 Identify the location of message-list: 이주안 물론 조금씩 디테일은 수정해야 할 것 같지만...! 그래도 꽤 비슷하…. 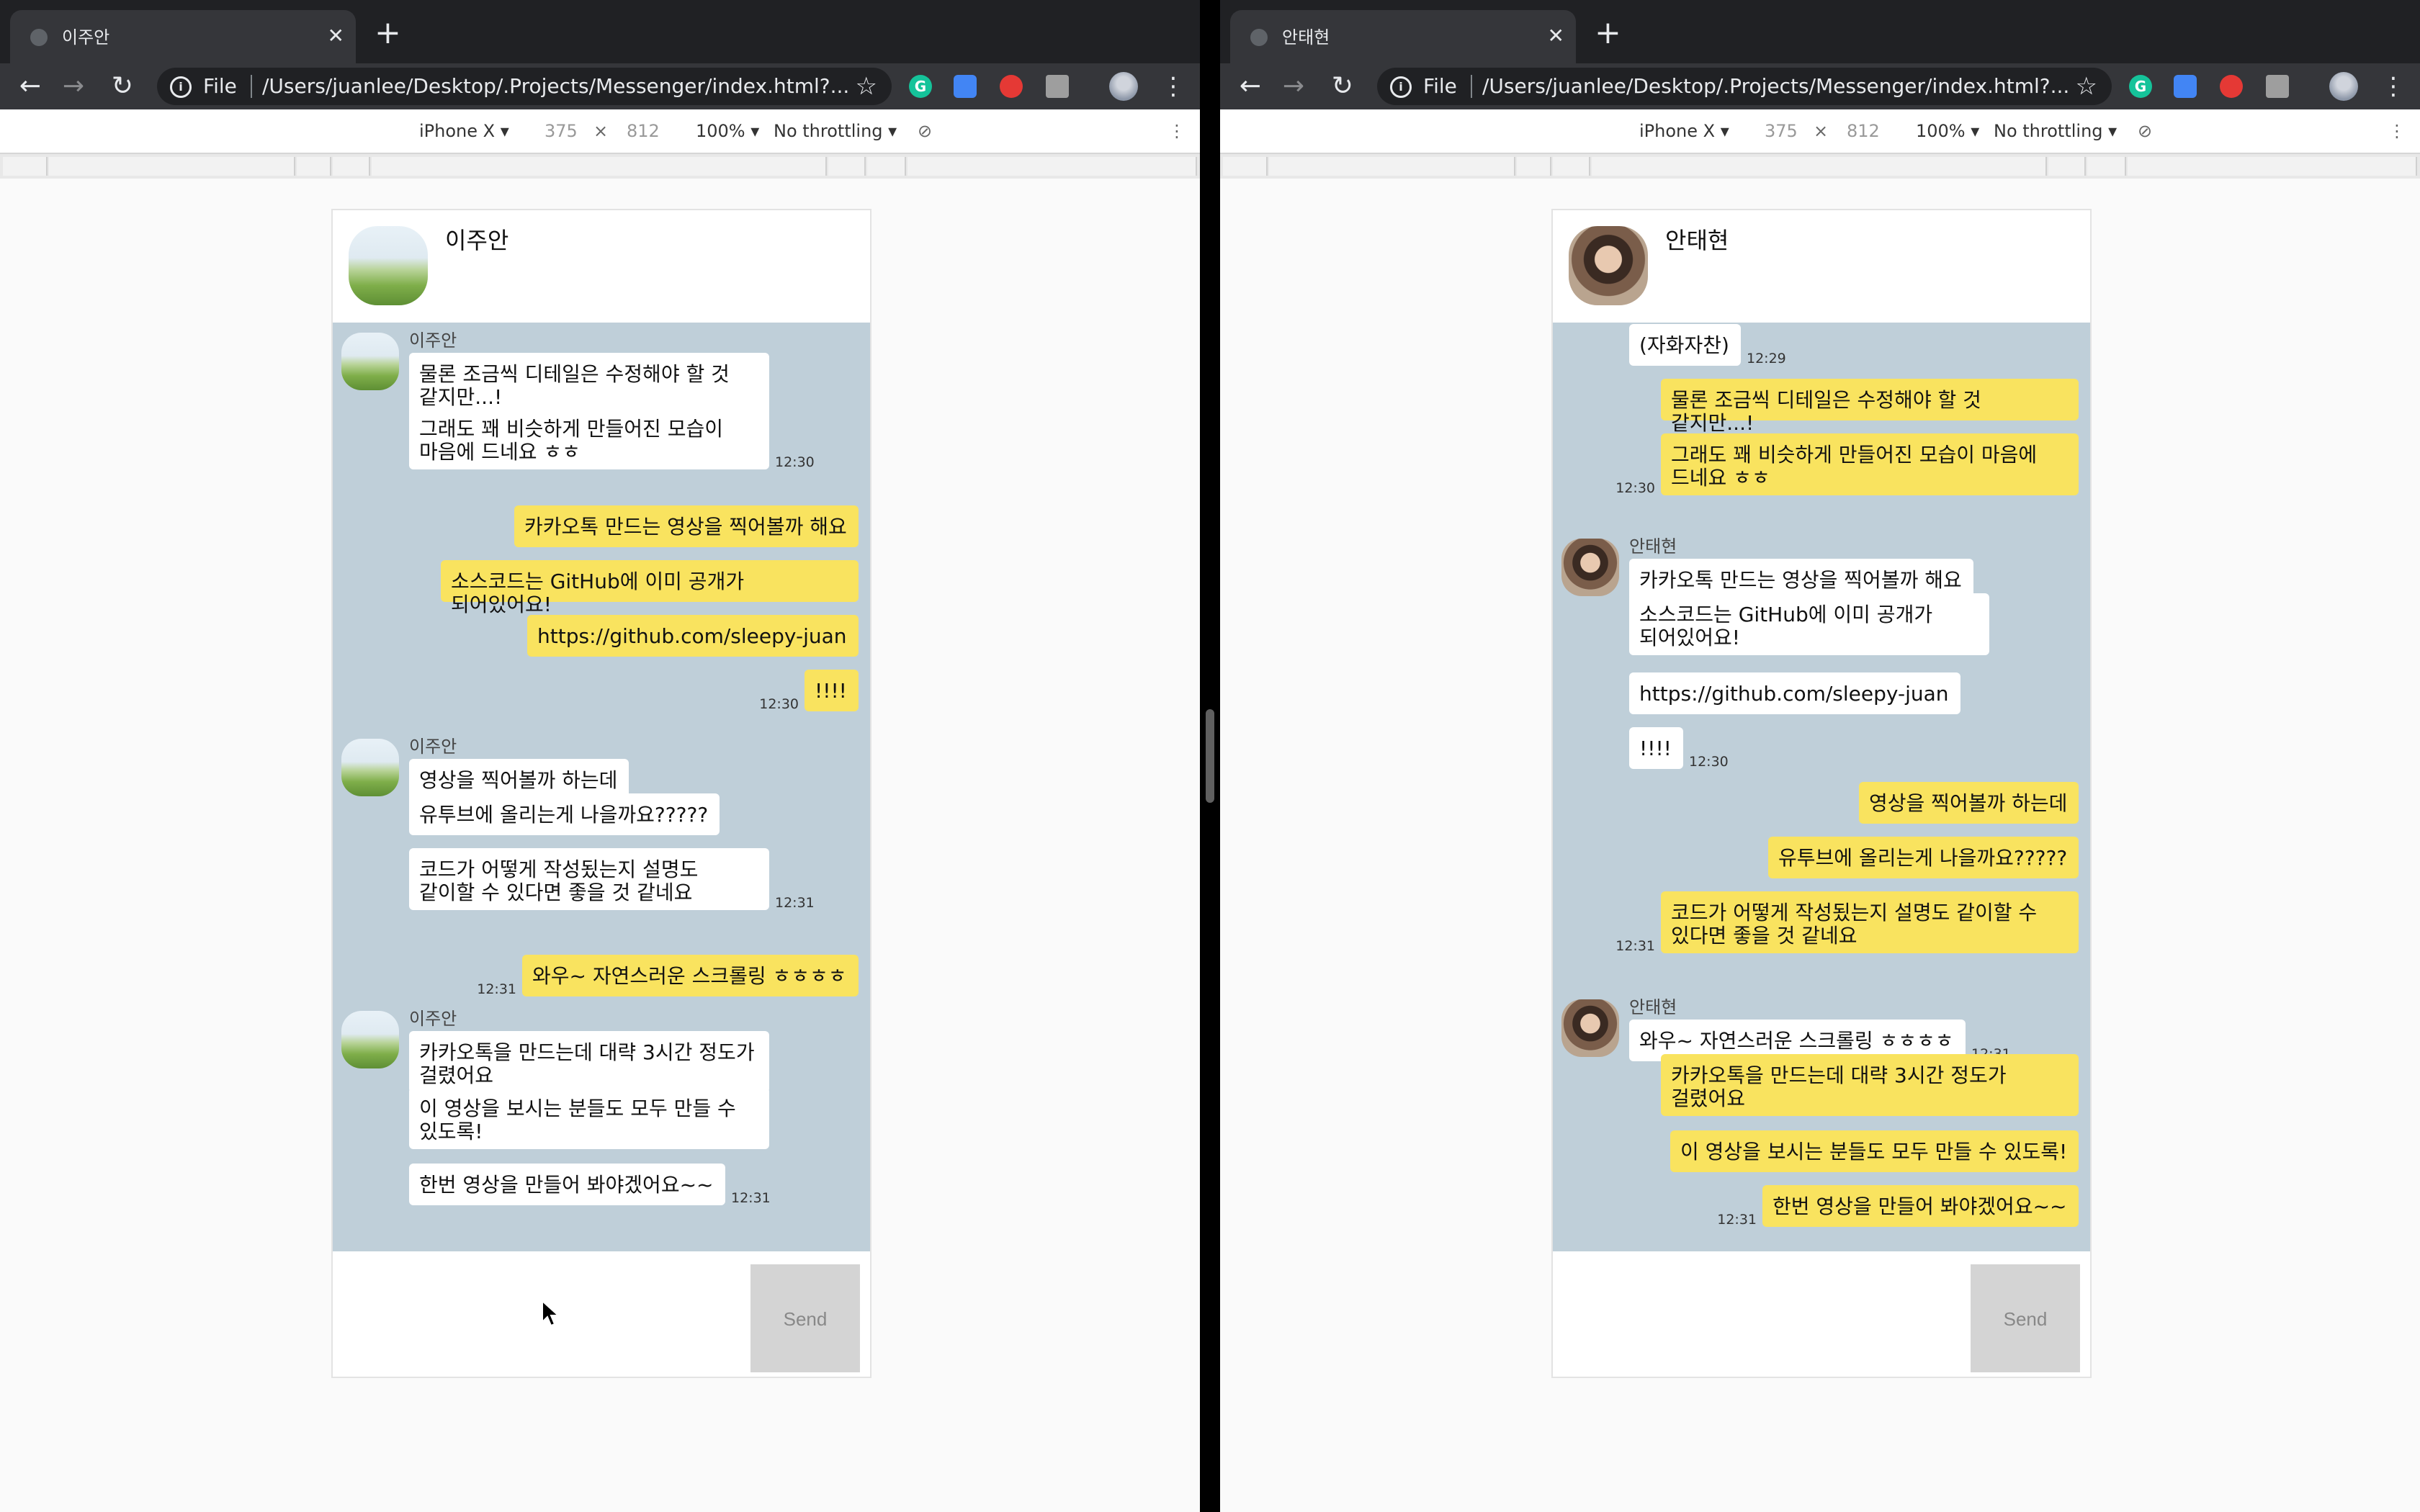
(601, 787).